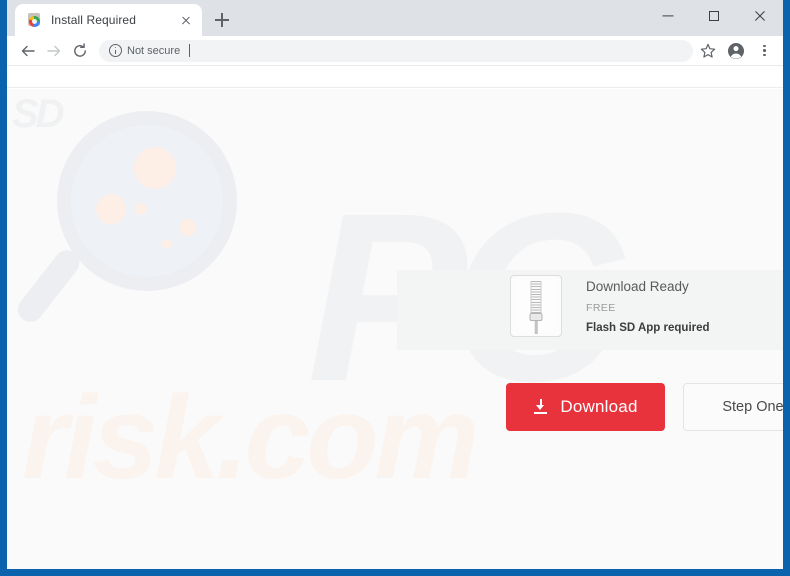 The width and height of the screenshot is (790, 576). I want to click on profile-avatar-icon, so click(736, 51).